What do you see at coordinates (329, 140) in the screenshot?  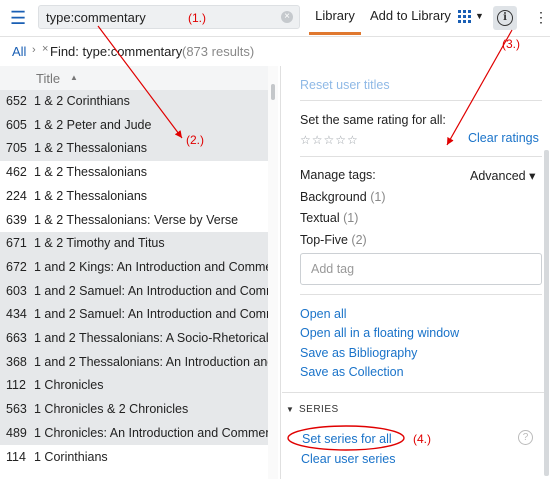 I see `rating-stars: ☆☆☆☆☆` at bounding box center [329, 140].